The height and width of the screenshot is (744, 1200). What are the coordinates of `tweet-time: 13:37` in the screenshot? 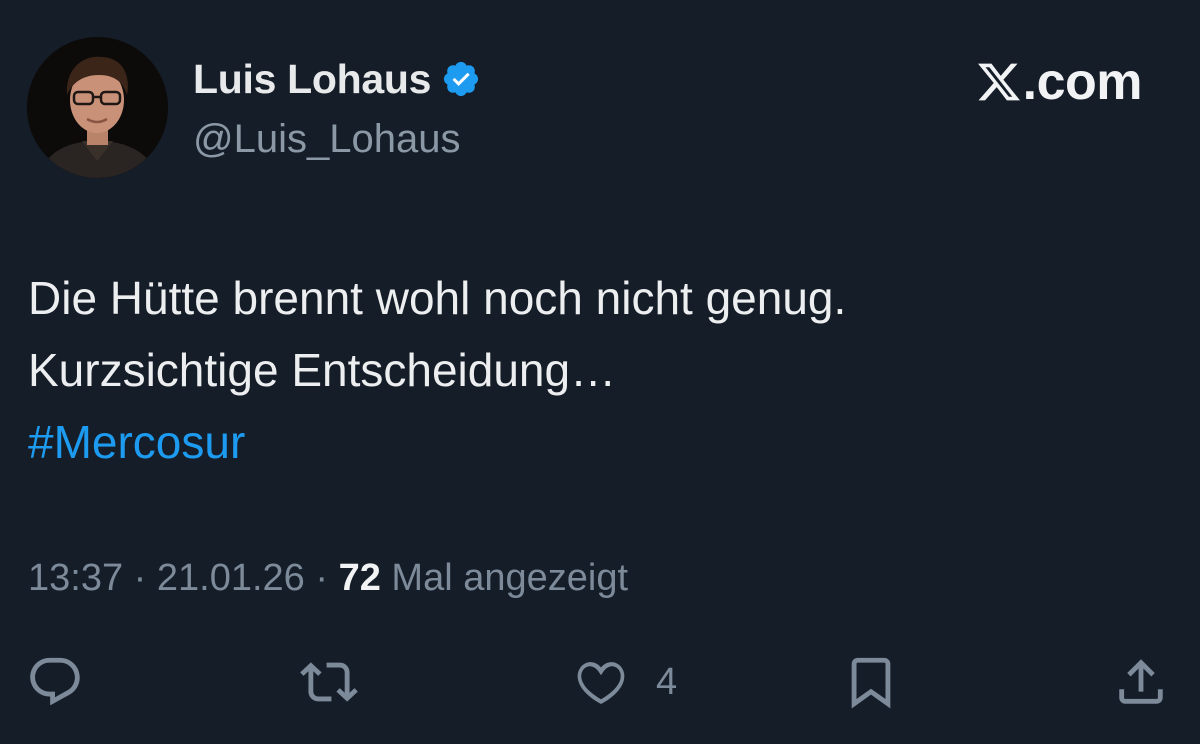 It's located at (75, 578).